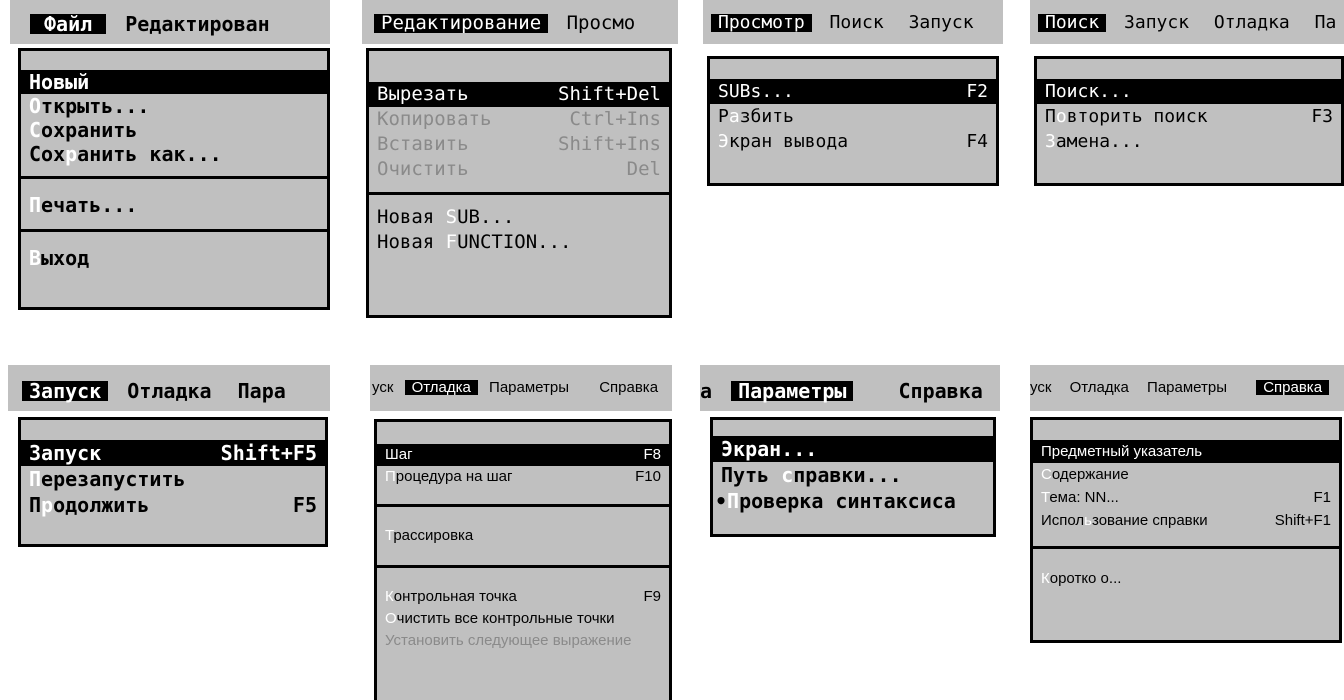 This screenshot has height=700, width=1344. What do you see at coordinates (648, 476) in the screenshot?
I see `shortcut: F10` at bounding box center [648, 476].